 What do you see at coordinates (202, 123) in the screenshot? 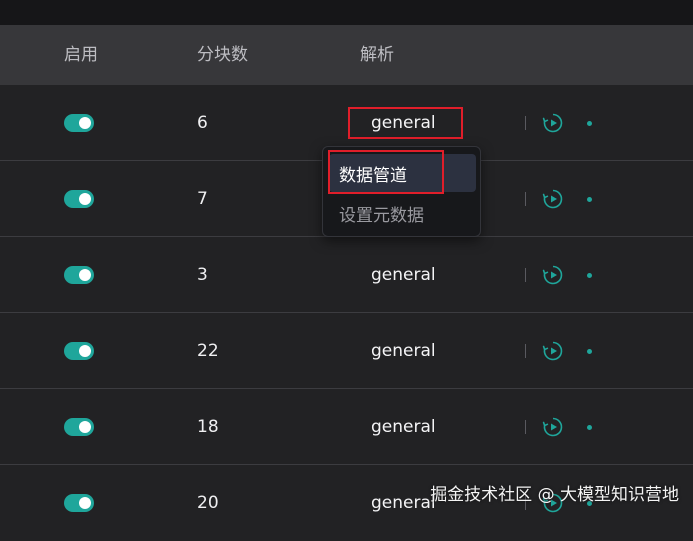
I see `chunk-count: 6` at bounding box center [202, 123].